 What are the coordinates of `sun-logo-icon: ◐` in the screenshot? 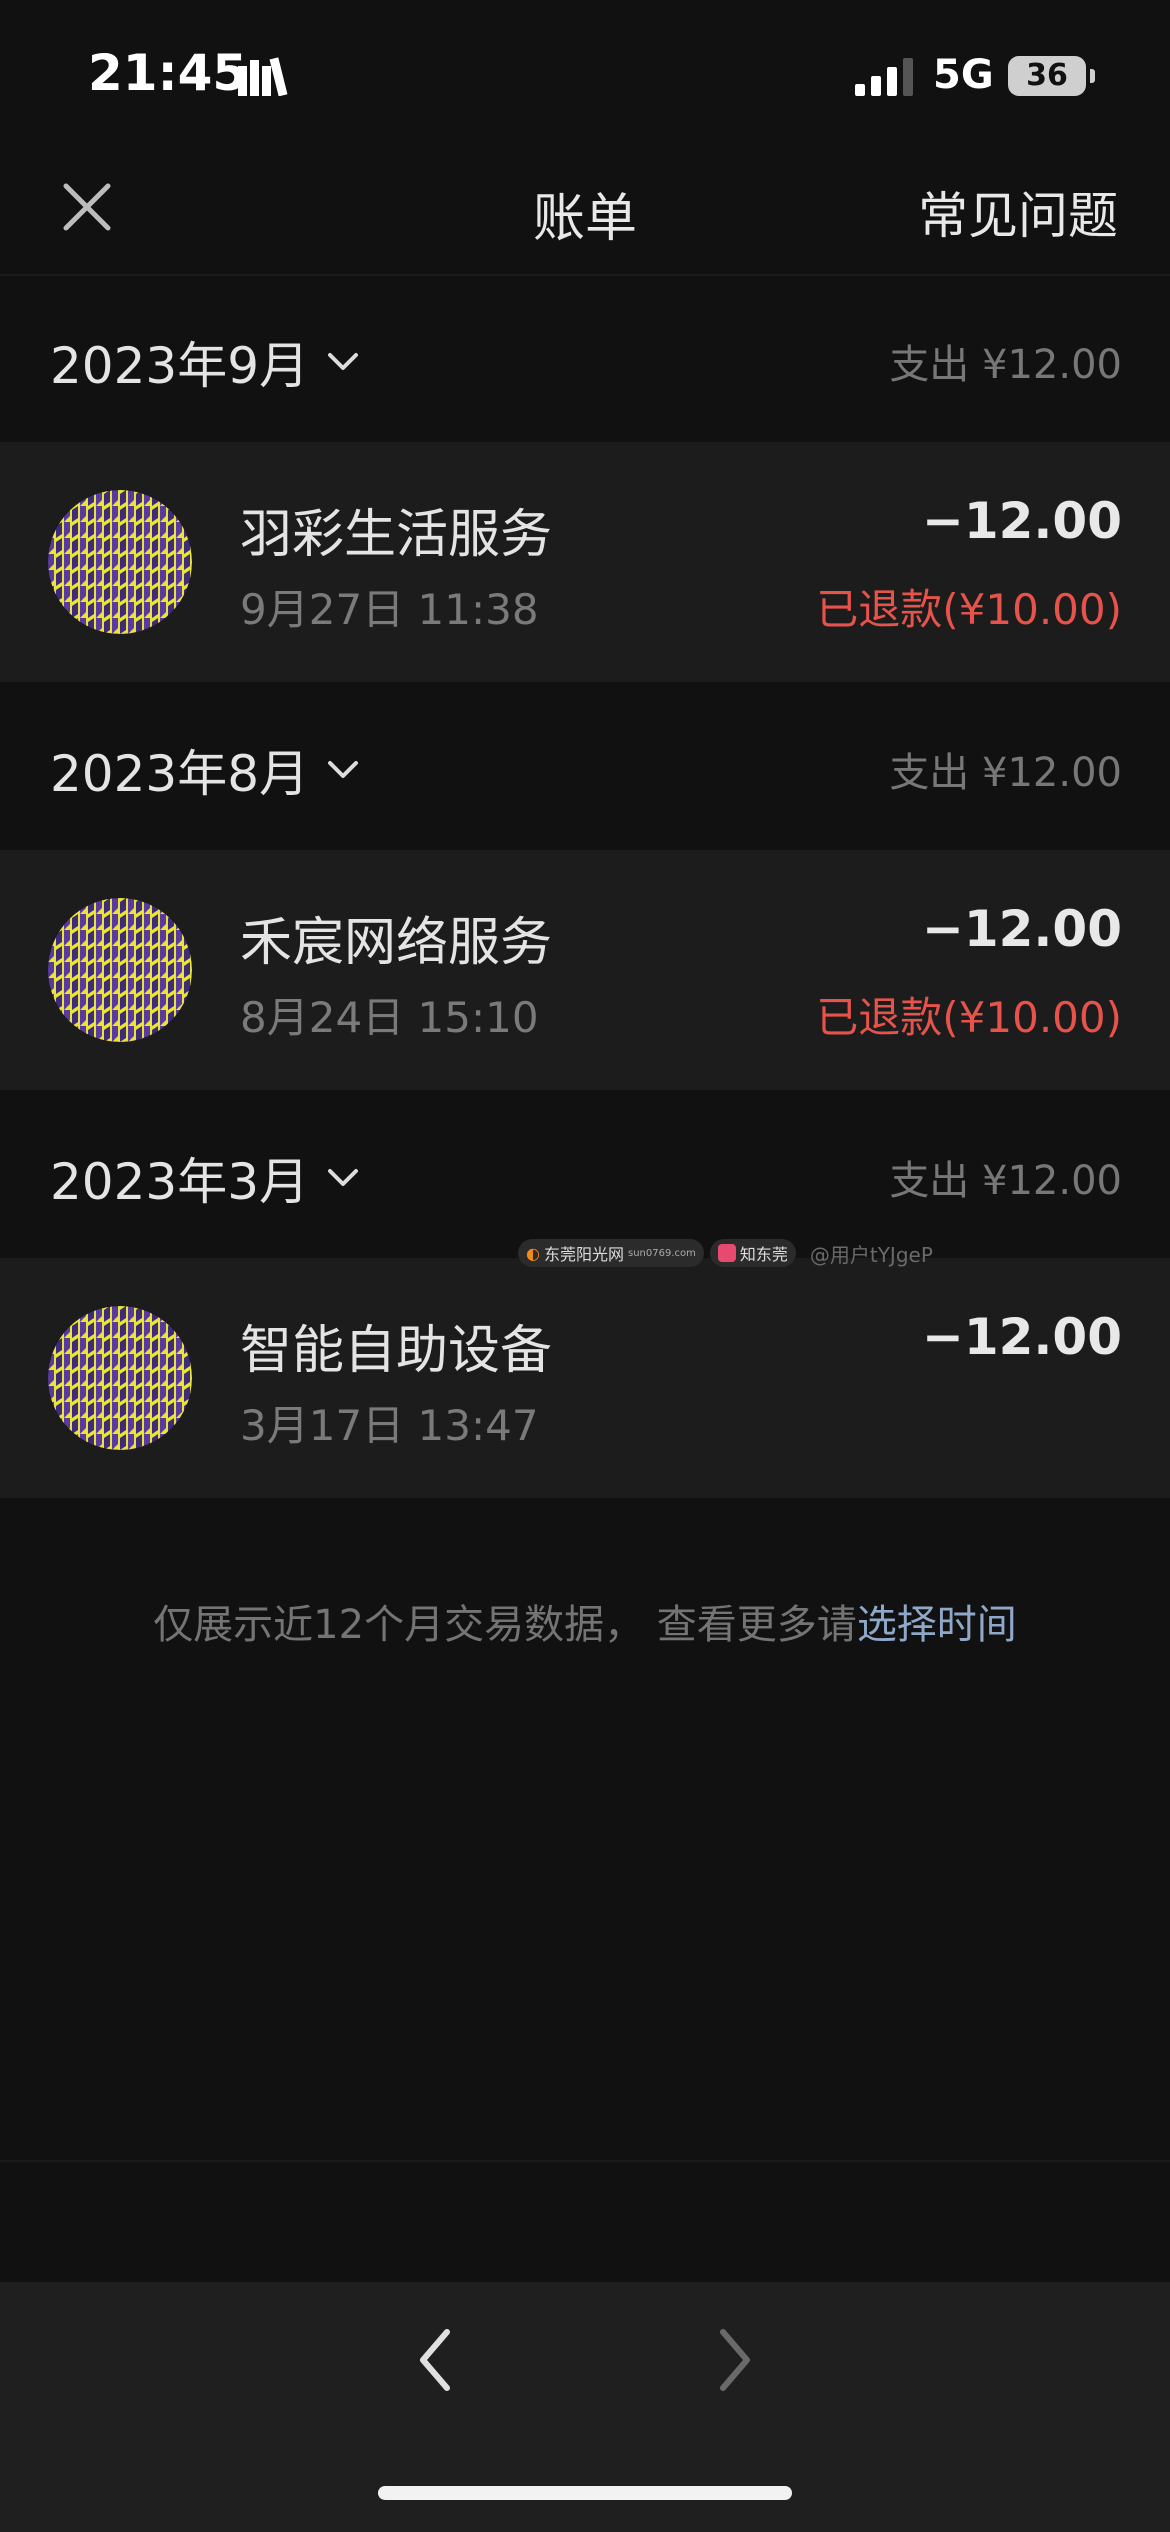 It's located at (533, 1253).